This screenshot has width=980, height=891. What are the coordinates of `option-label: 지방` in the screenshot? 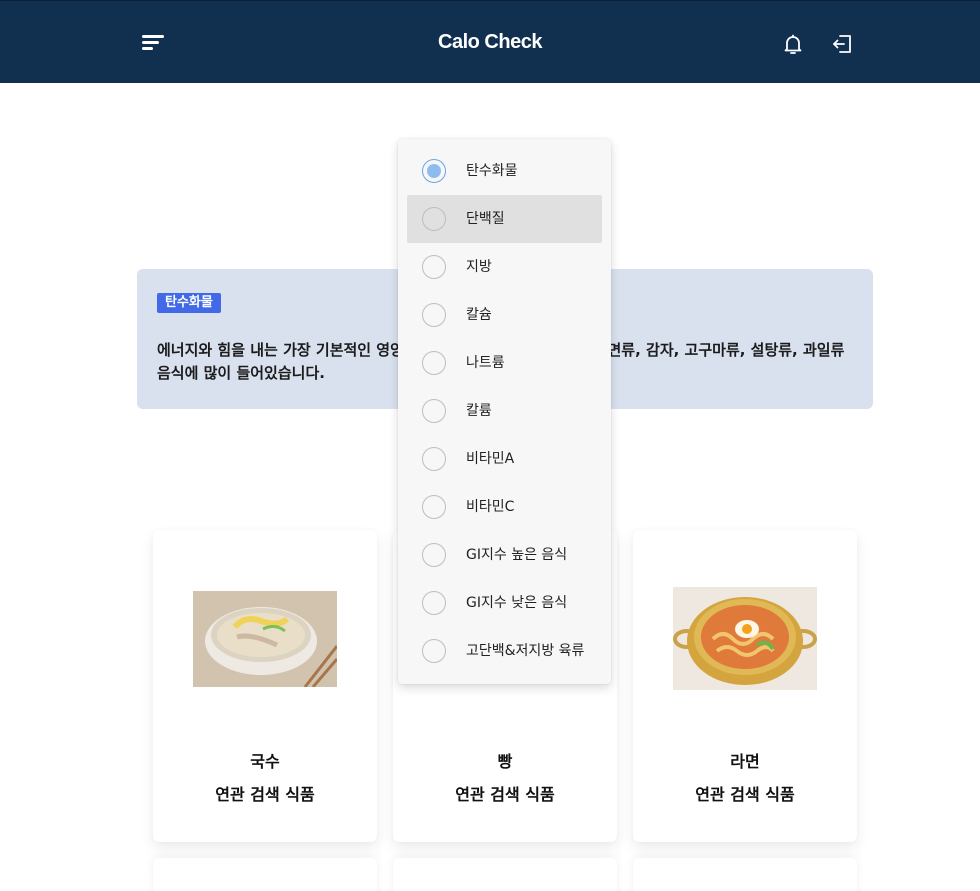 It's located at (479, 267).